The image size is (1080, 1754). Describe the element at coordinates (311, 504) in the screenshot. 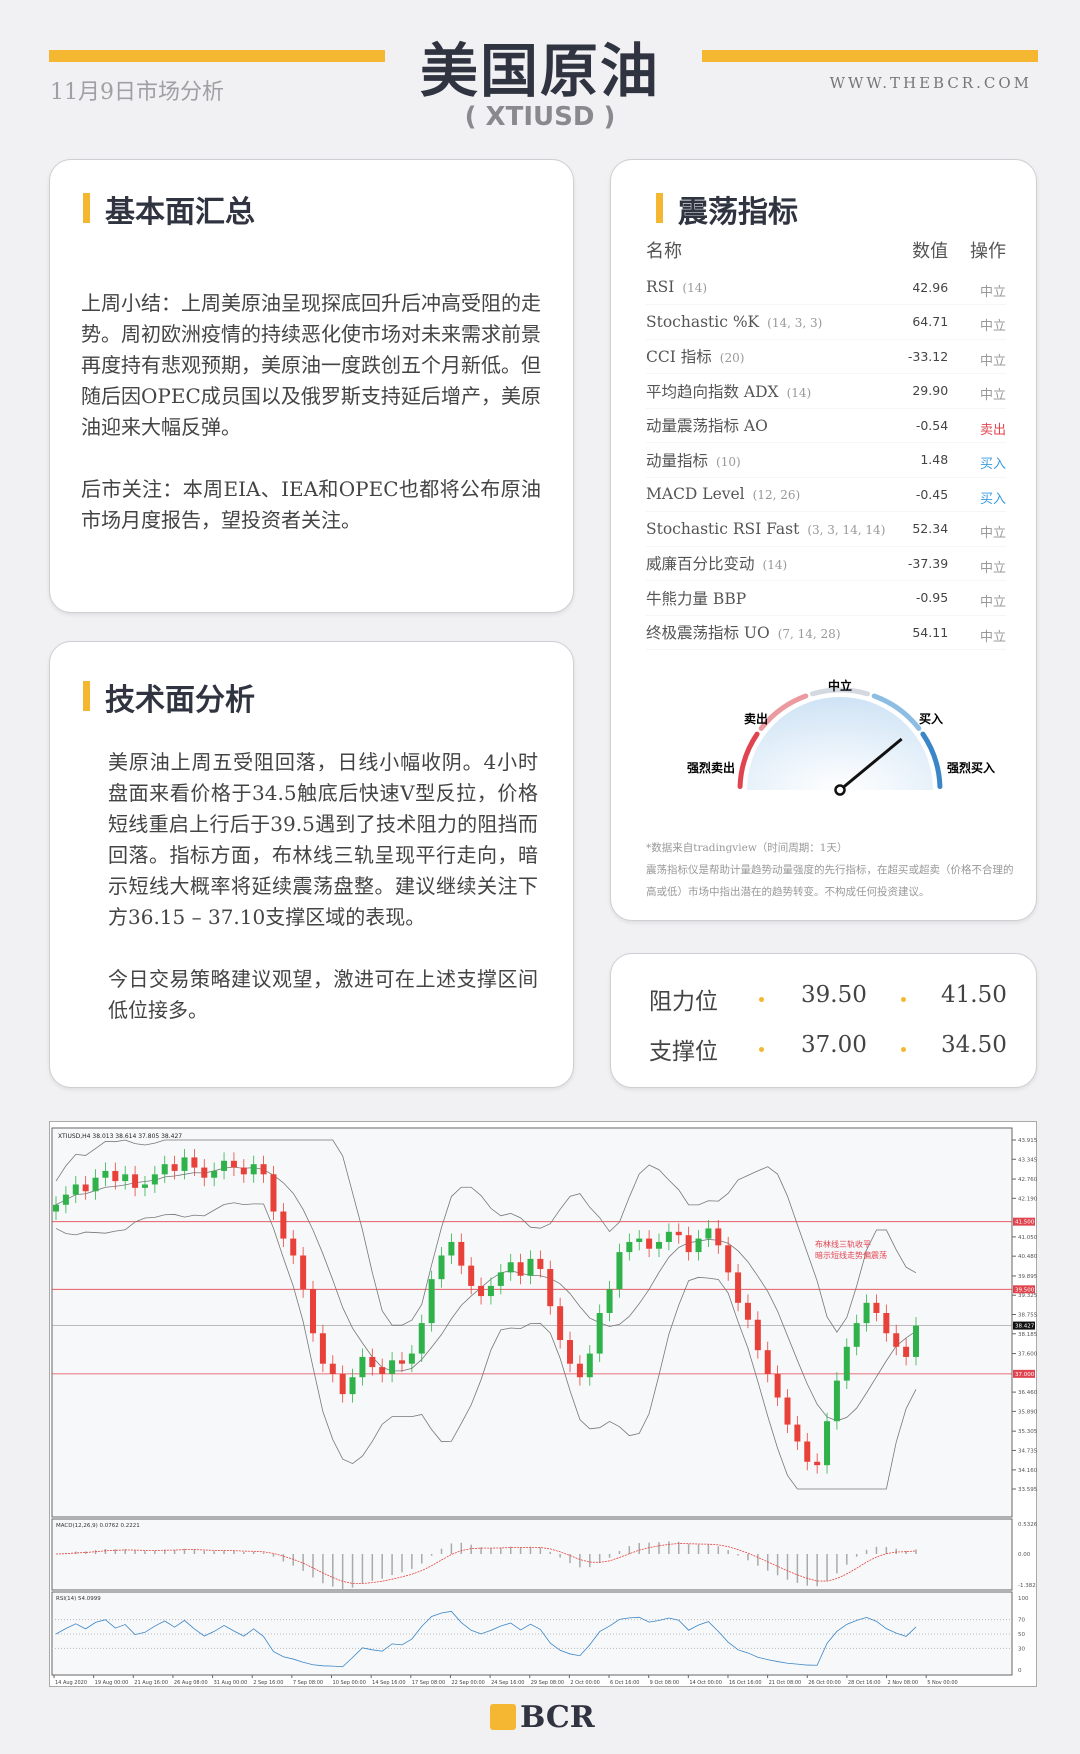

I see `fundamentals-outlook: 后市关注：本周EIA、IEA和OPEC也都将公布原油市场月度报告，望投资者关注。` at that location.